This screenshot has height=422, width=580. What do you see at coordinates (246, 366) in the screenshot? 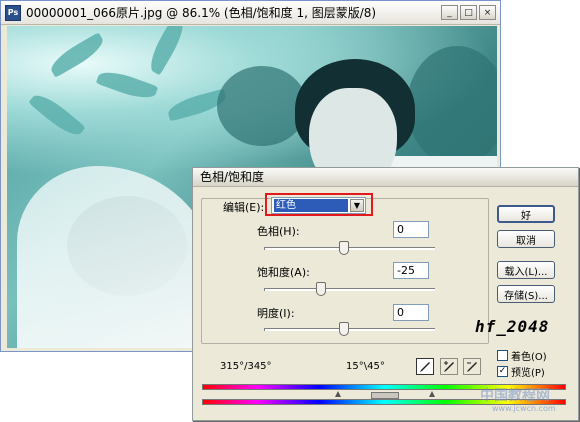
I see `range-left-readout: 315°/345°` at bounding box center [246, 366].